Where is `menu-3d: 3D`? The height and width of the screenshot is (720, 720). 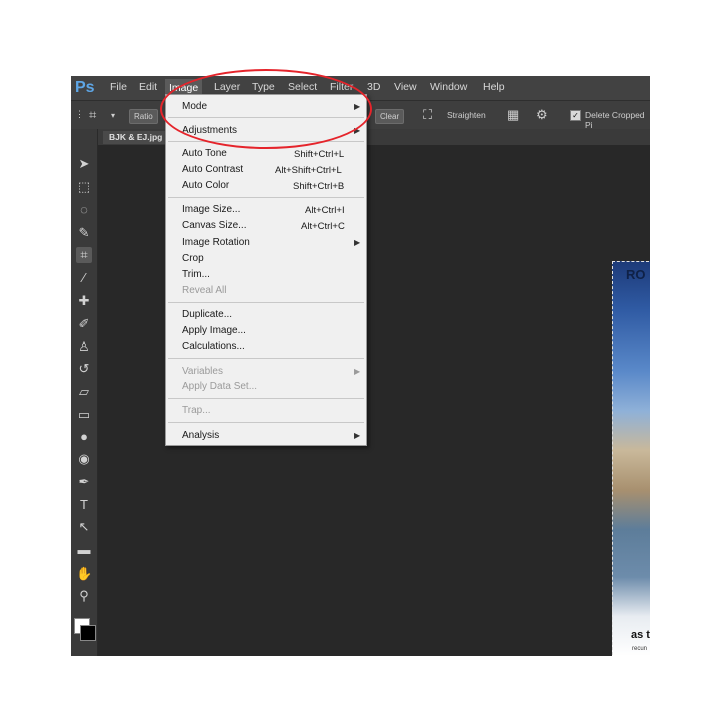 menu-3d: 3D is located at coordinates (373, 87).